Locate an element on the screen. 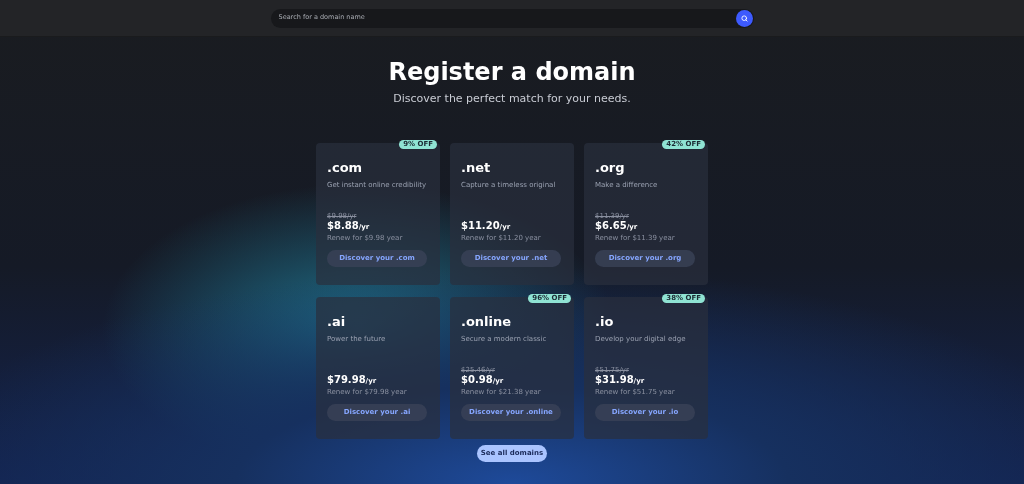 This screenshot has width=1024, height=484. page-title: Register a domain is located at coordinates (512, 72).